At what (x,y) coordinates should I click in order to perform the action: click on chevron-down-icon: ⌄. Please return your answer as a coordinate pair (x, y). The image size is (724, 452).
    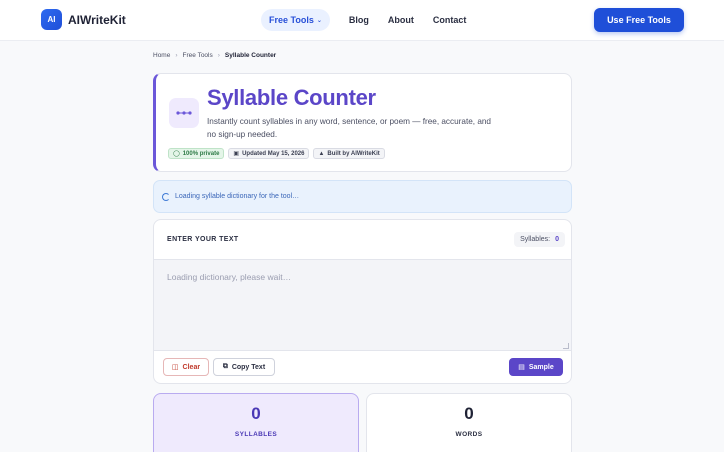
    Looking at the image, I should click on (319, 20).